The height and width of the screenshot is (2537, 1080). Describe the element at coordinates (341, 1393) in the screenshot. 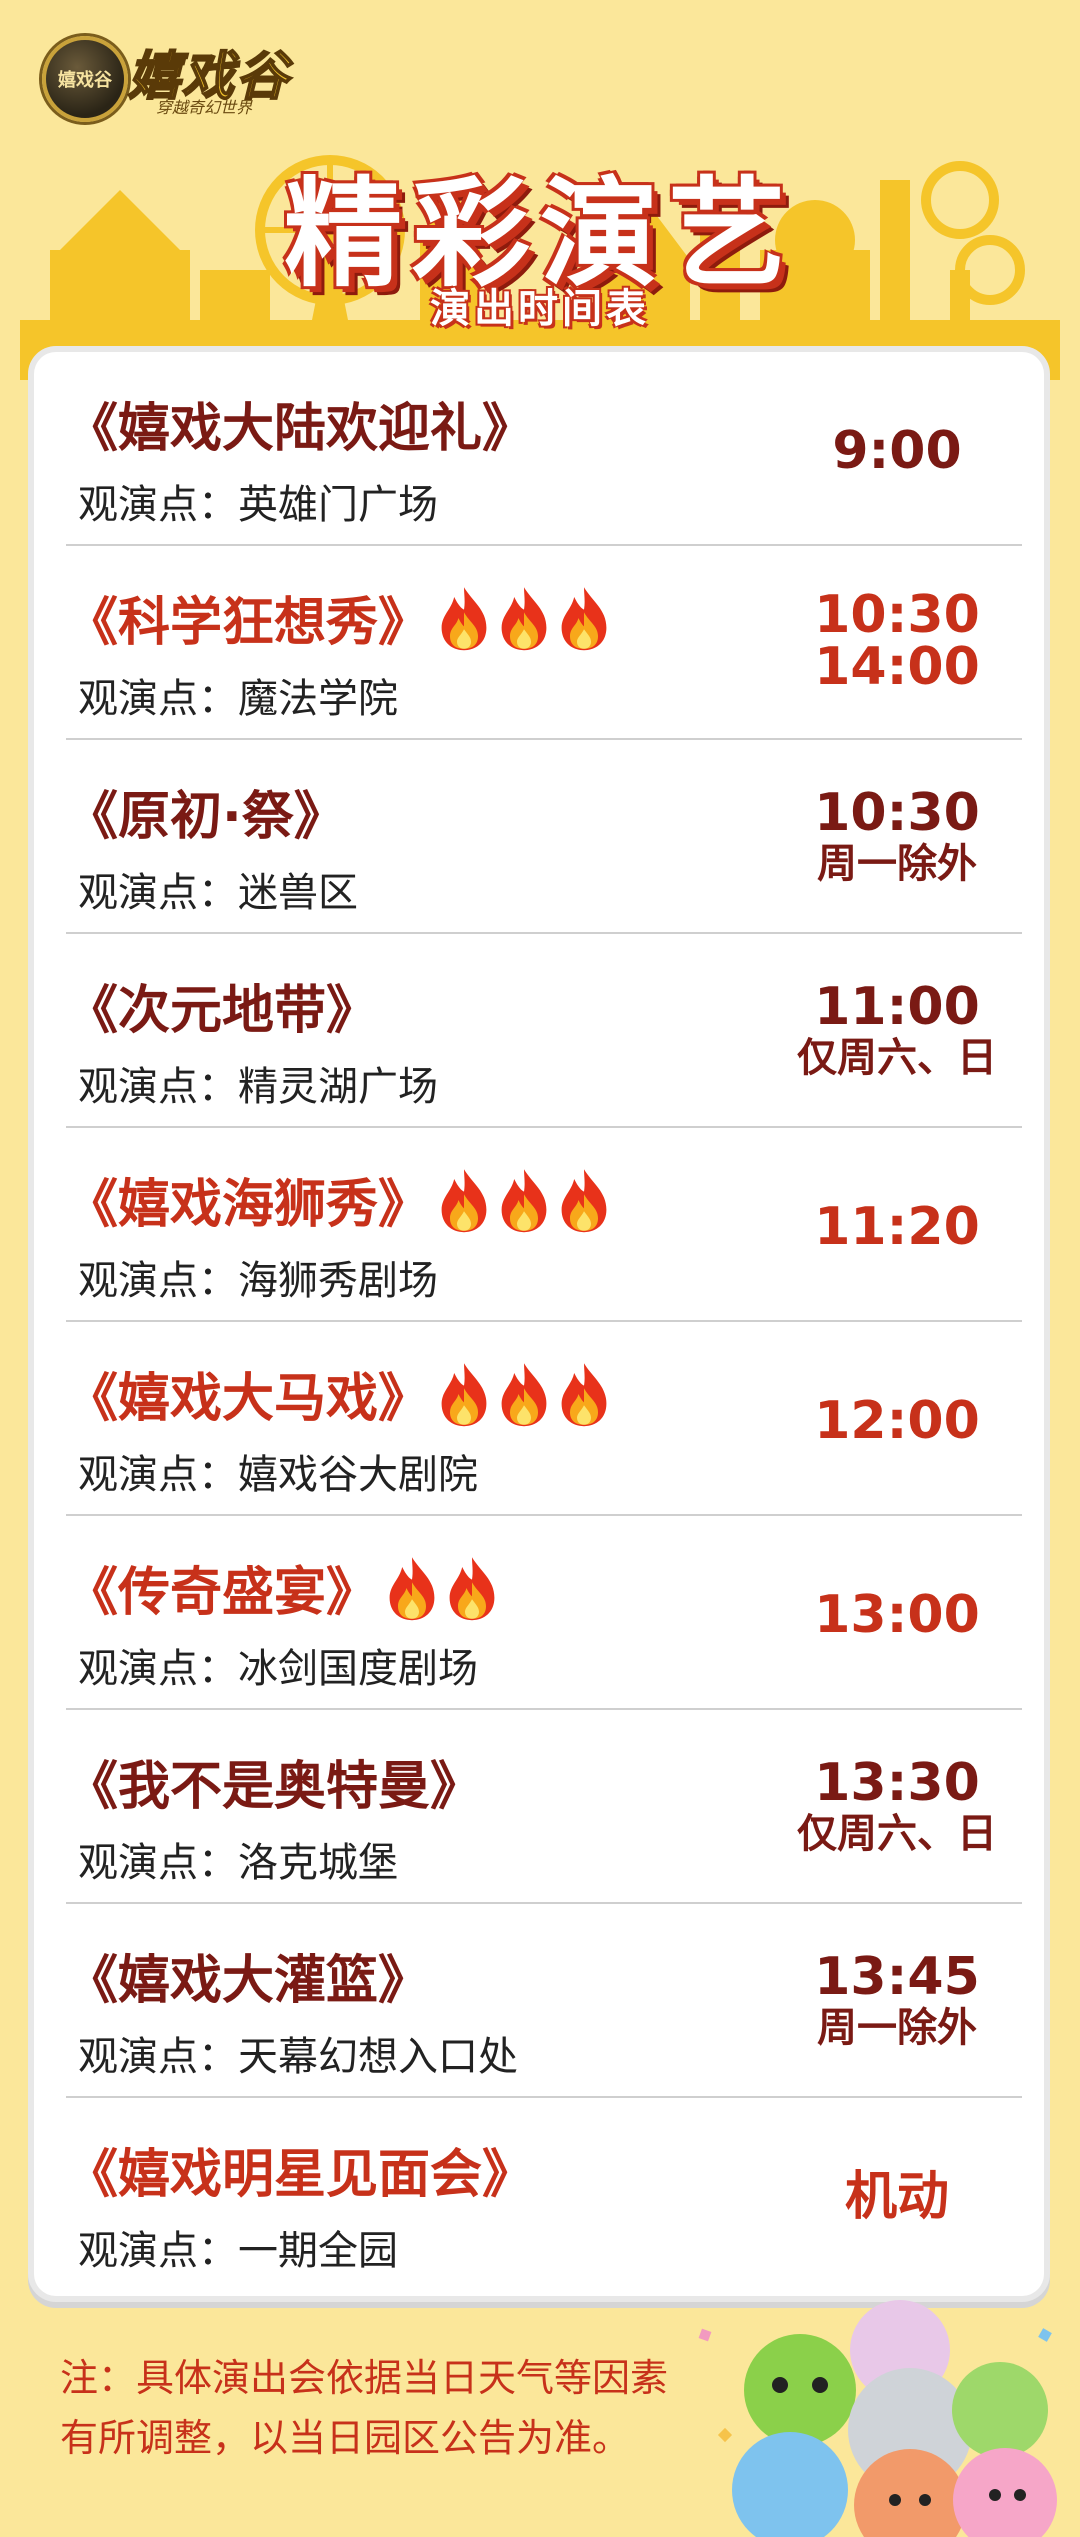

I see `show-name: 《嬉戏大马戏》` at that location.